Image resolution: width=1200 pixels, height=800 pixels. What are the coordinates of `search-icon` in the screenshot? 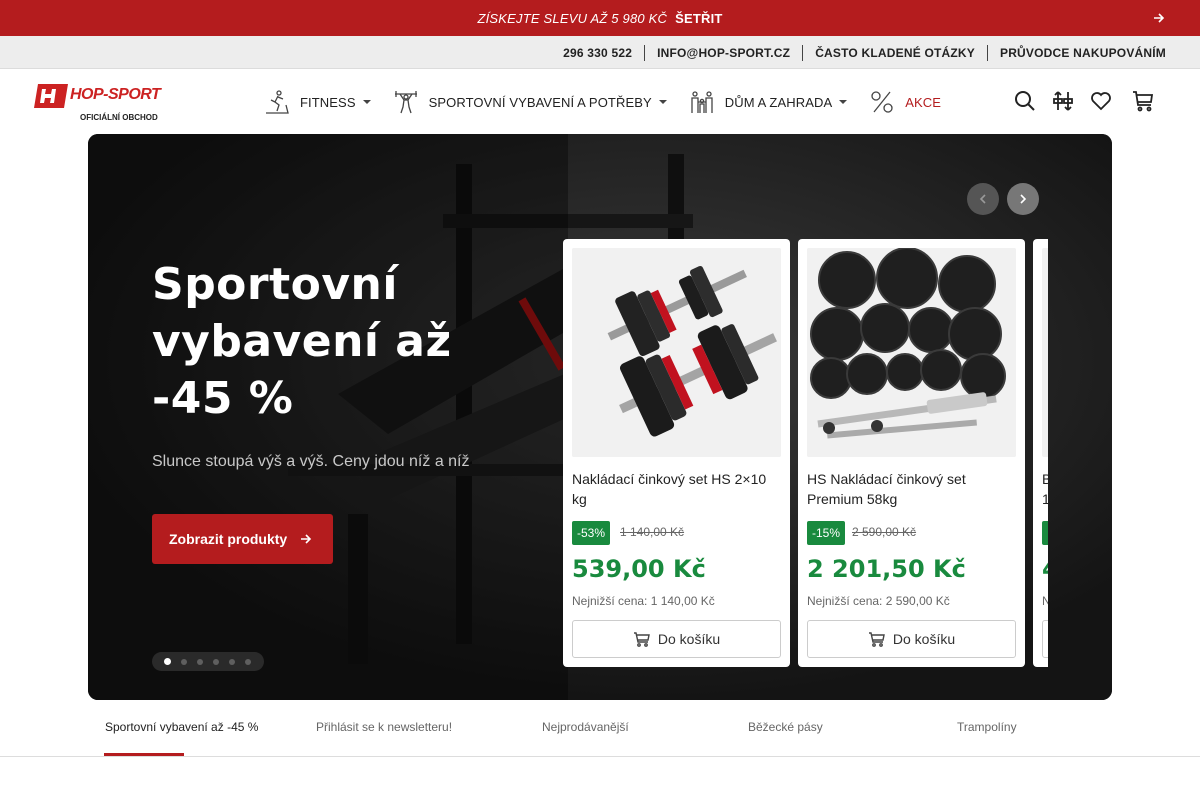 It's located at (1025, 101).